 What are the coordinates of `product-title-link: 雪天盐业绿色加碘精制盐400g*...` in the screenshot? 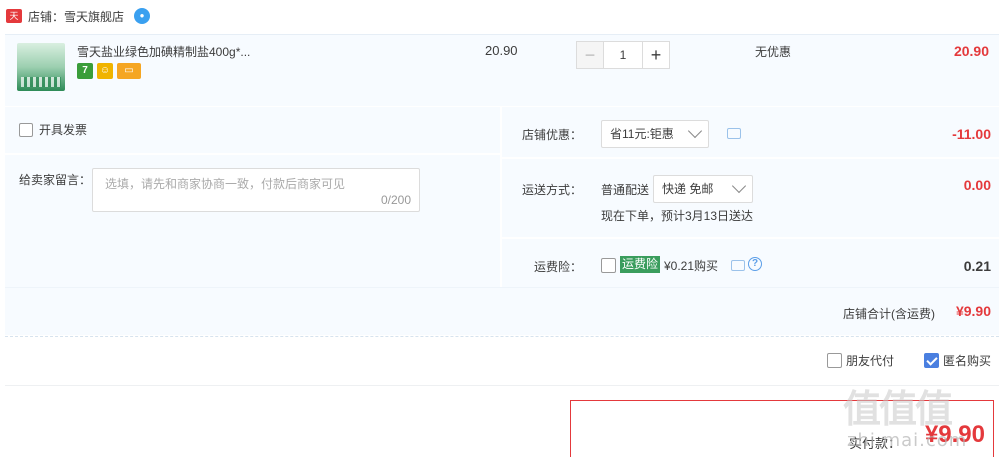 It's located at (177, 51).